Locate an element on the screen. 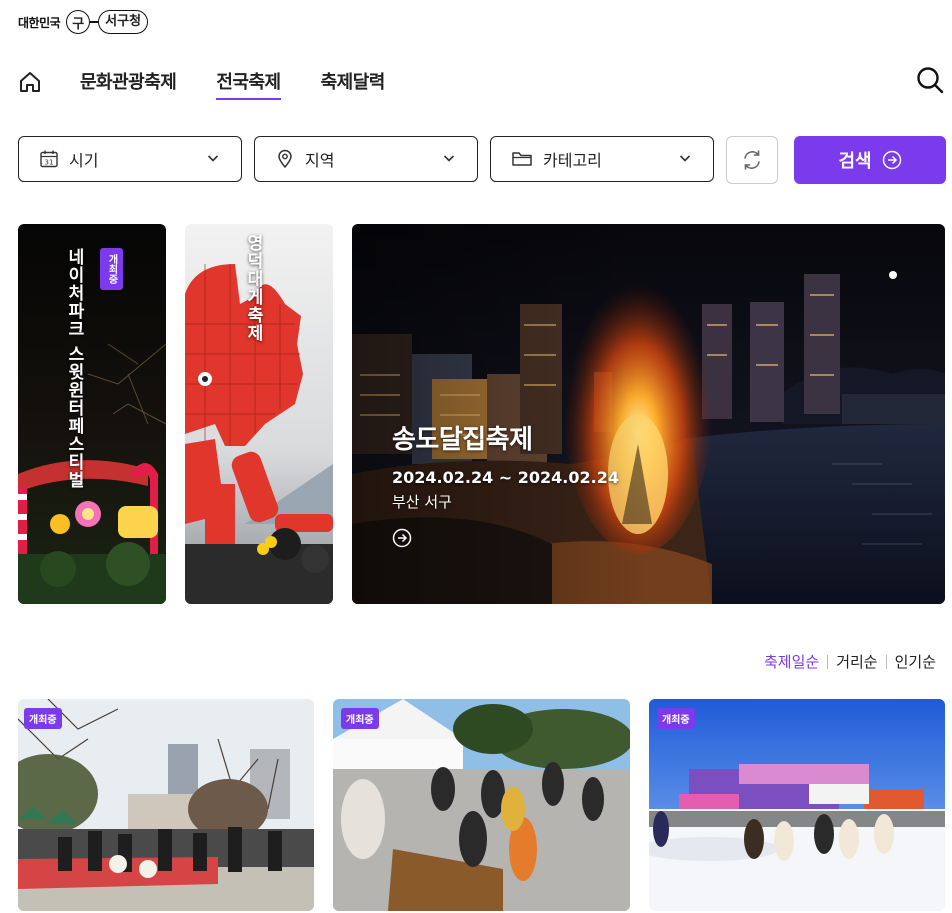 Image resolution: width=952 pixels, height=913 pixels. nav-item-culture-festival: 문화관광축제 is located at coordinates (128, 84).